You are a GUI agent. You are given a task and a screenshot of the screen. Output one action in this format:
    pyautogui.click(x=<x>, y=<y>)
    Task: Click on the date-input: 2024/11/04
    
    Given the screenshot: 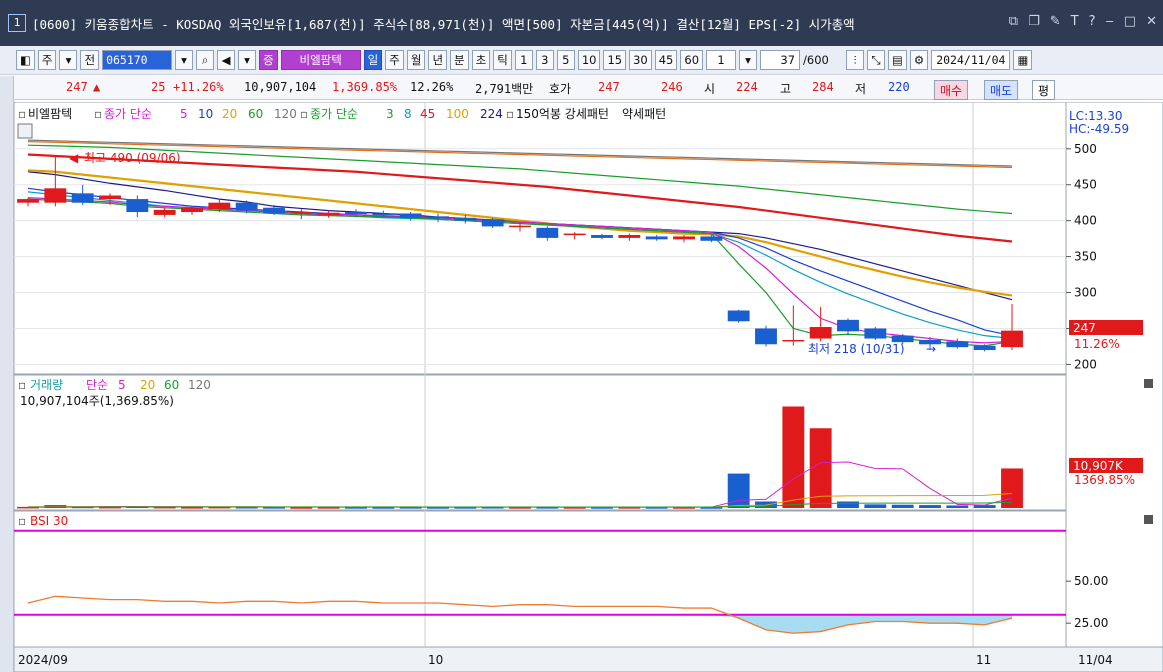 What is the action you would take?
    pyautogui.click(x=971, y=60)
    